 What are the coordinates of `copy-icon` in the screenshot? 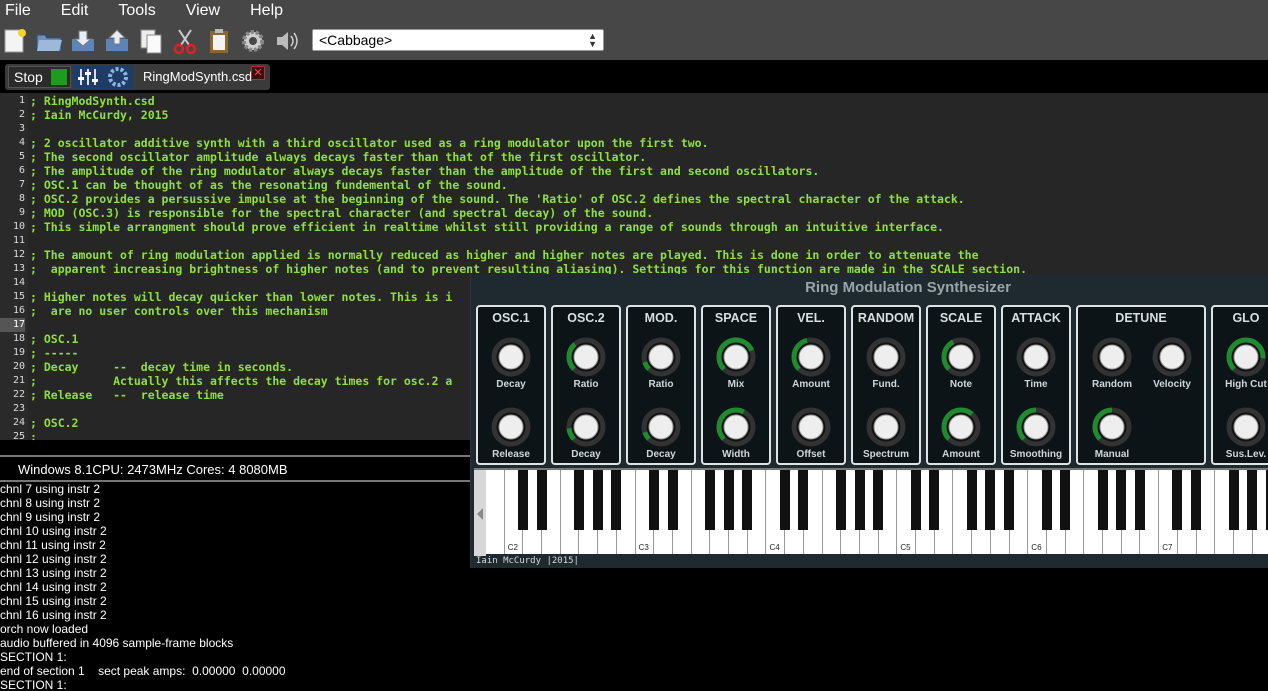 It's located at (151, 41).